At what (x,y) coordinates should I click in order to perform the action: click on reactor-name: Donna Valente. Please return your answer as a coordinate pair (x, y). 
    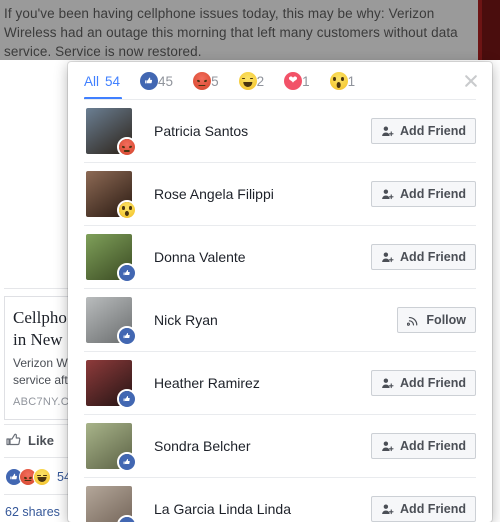
    Looking at the image, I should click on (262, 257).